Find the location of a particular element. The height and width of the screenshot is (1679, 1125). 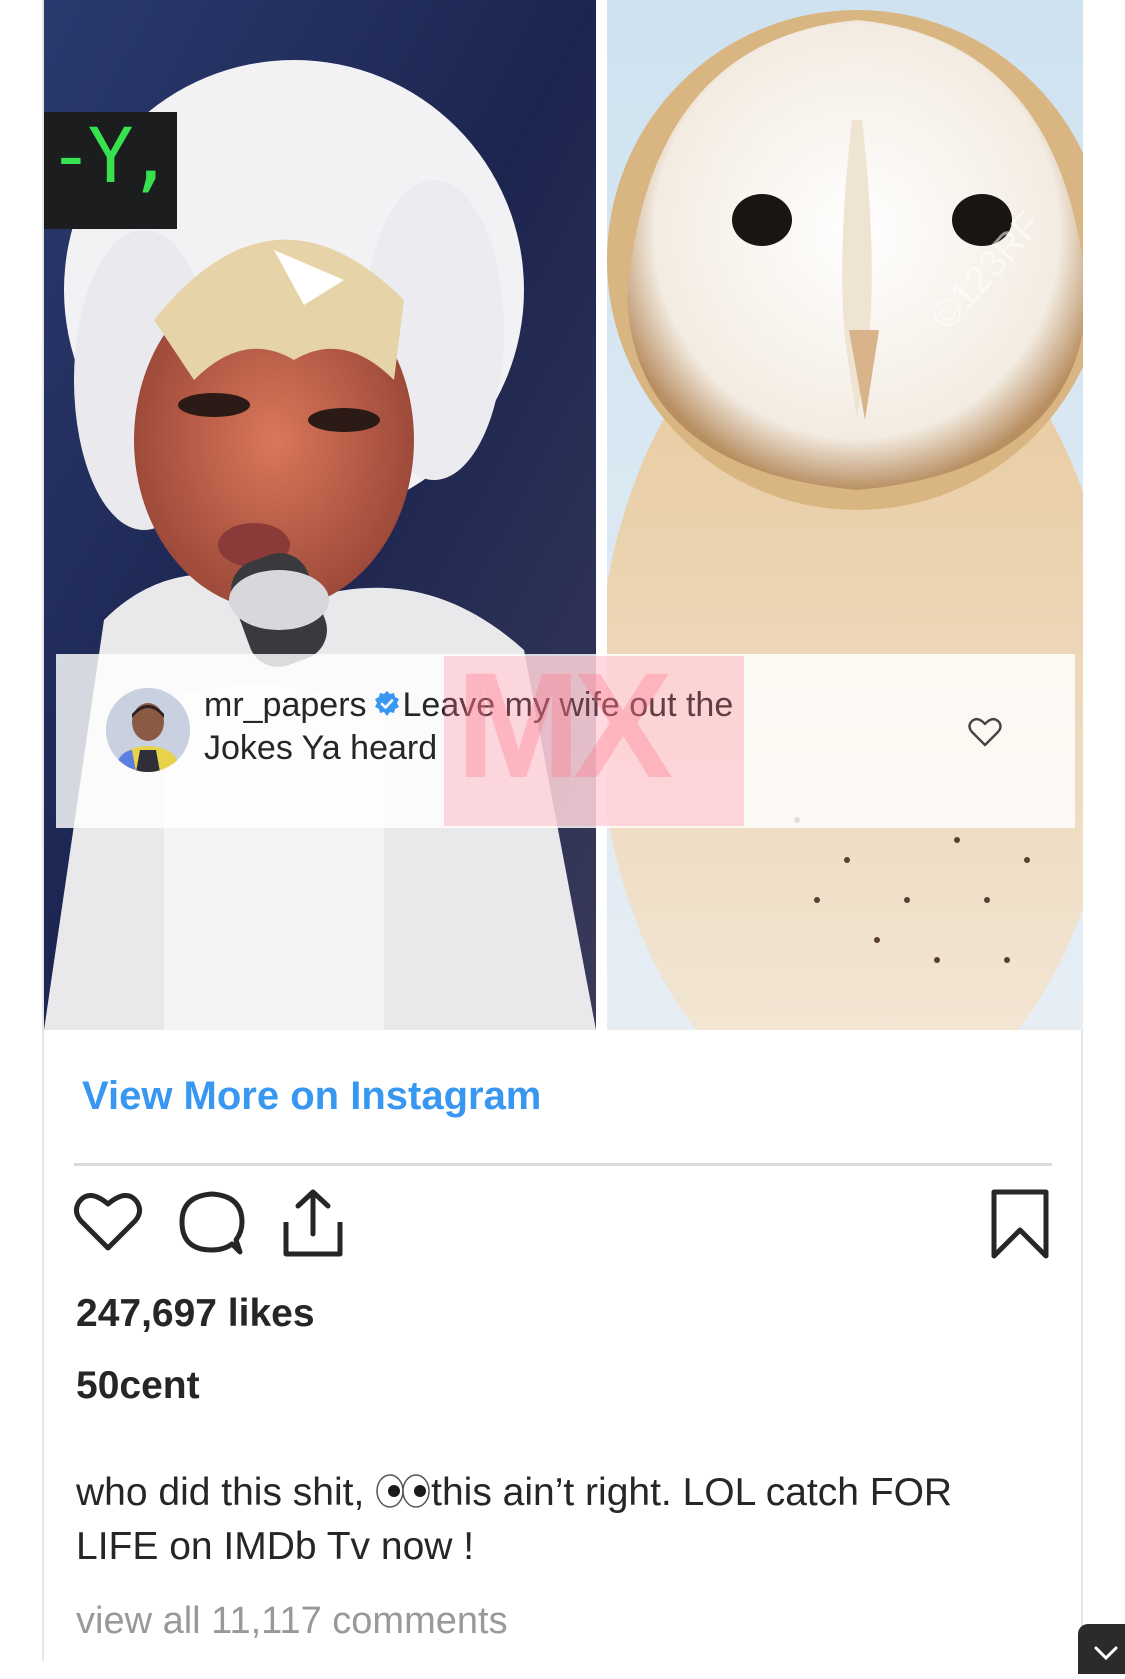

comment-username: mr_papers is located at coordinates (285, 705).